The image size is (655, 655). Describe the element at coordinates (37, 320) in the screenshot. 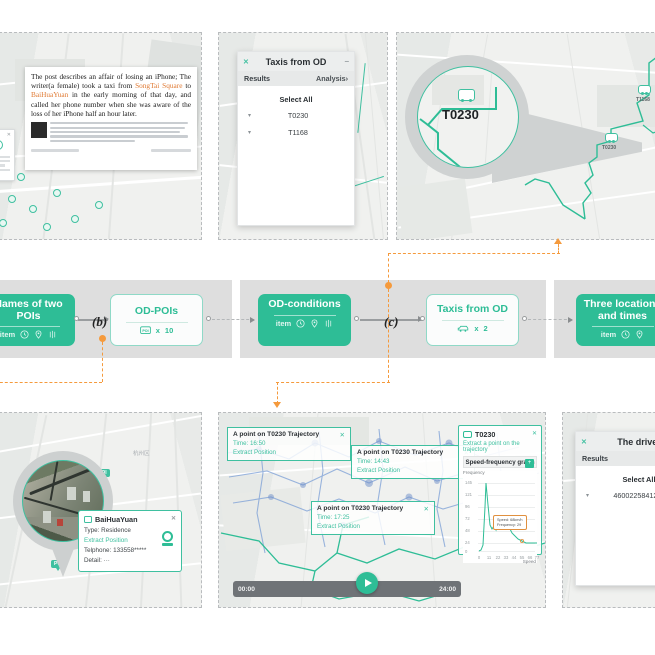

I see `flow-node-names-of-two-pois: Names of two POIs item` at that location.